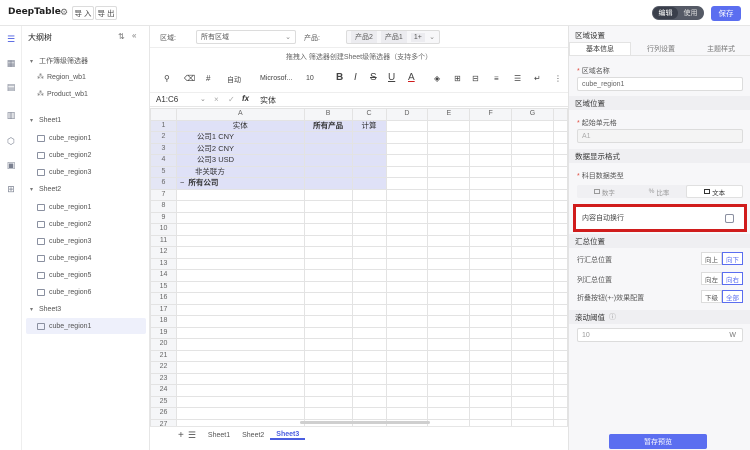  I want to click on number-format-icon: #, so click(208, 78).